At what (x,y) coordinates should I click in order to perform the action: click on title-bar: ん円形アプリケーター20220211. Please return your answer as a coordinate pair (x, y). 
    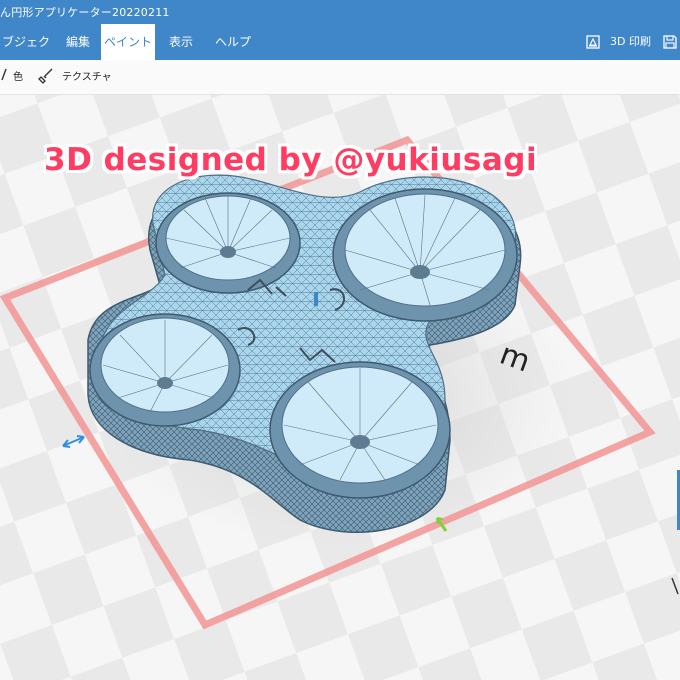
    Looking at the image, I should click on (340, 12).